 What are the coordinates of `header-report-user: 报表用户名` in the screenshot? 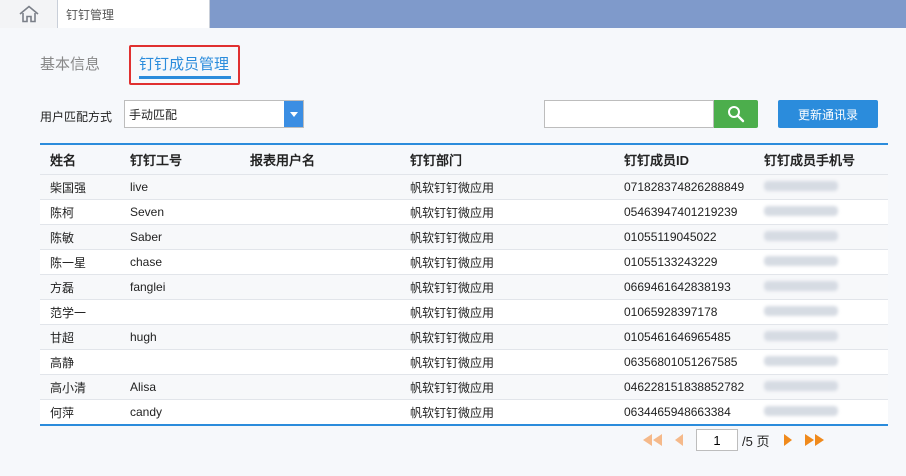 It's located at (283, 160).